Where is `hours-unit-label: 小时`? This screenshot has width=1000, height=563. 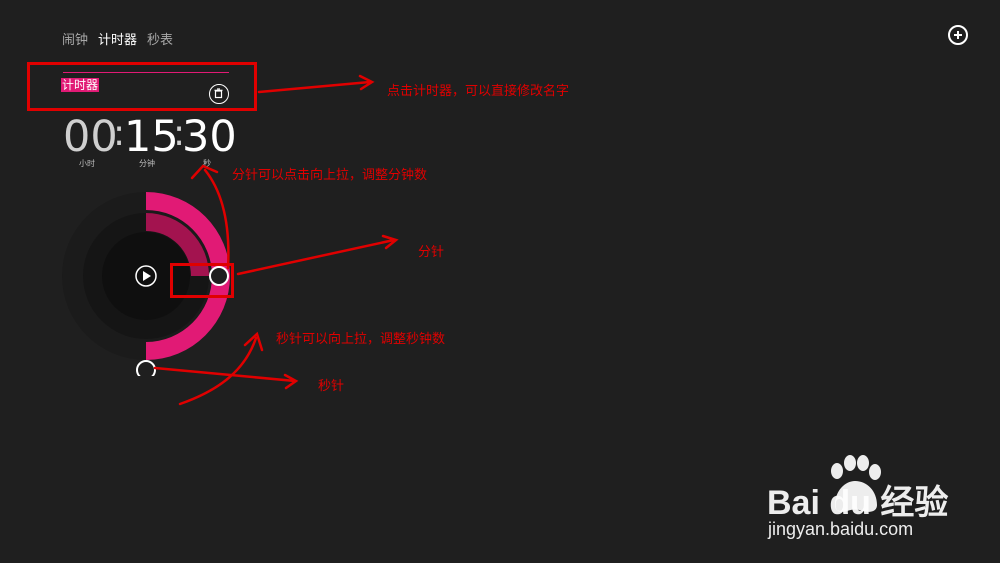 hours-unit-label: 小时 is located at coordinates (87, 163).